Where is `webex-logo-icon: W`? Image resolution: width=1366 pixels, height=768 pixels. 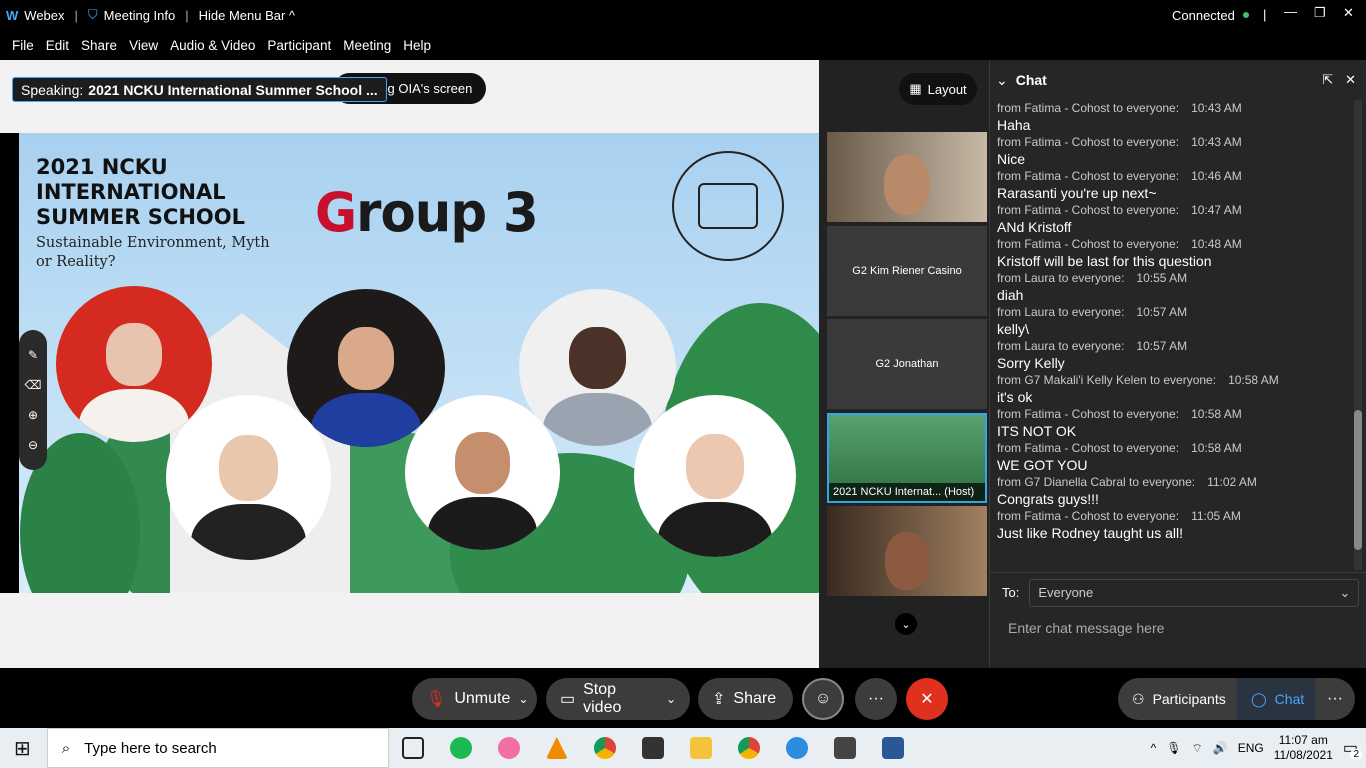
webex-logo-icon: W is located at coordinates (12, 15).